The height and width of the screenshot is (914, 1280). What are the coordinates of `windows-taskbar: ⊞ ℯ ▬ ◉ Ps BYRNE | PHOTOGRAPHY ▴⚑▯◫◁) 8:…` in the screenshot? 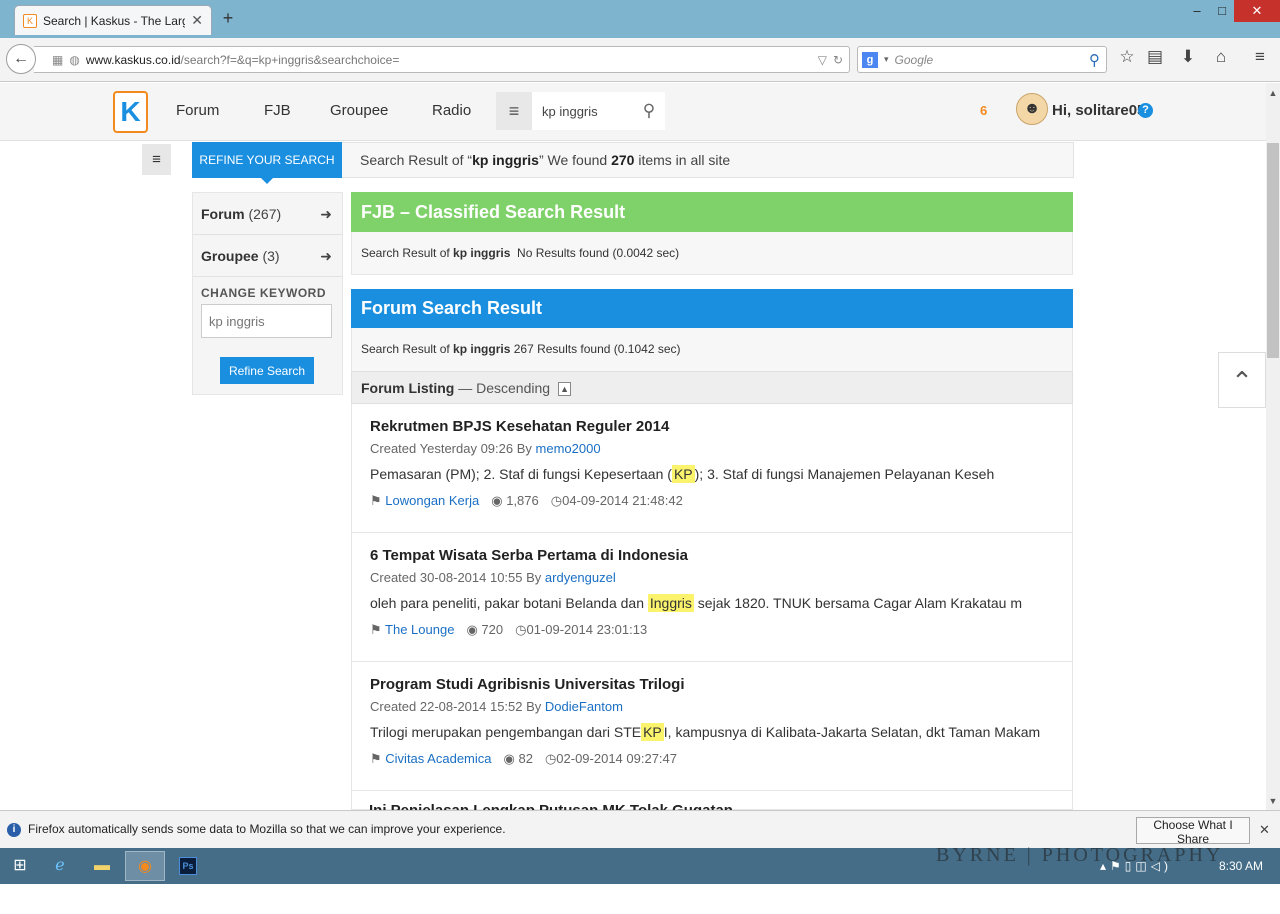 It's located at (640, 864).